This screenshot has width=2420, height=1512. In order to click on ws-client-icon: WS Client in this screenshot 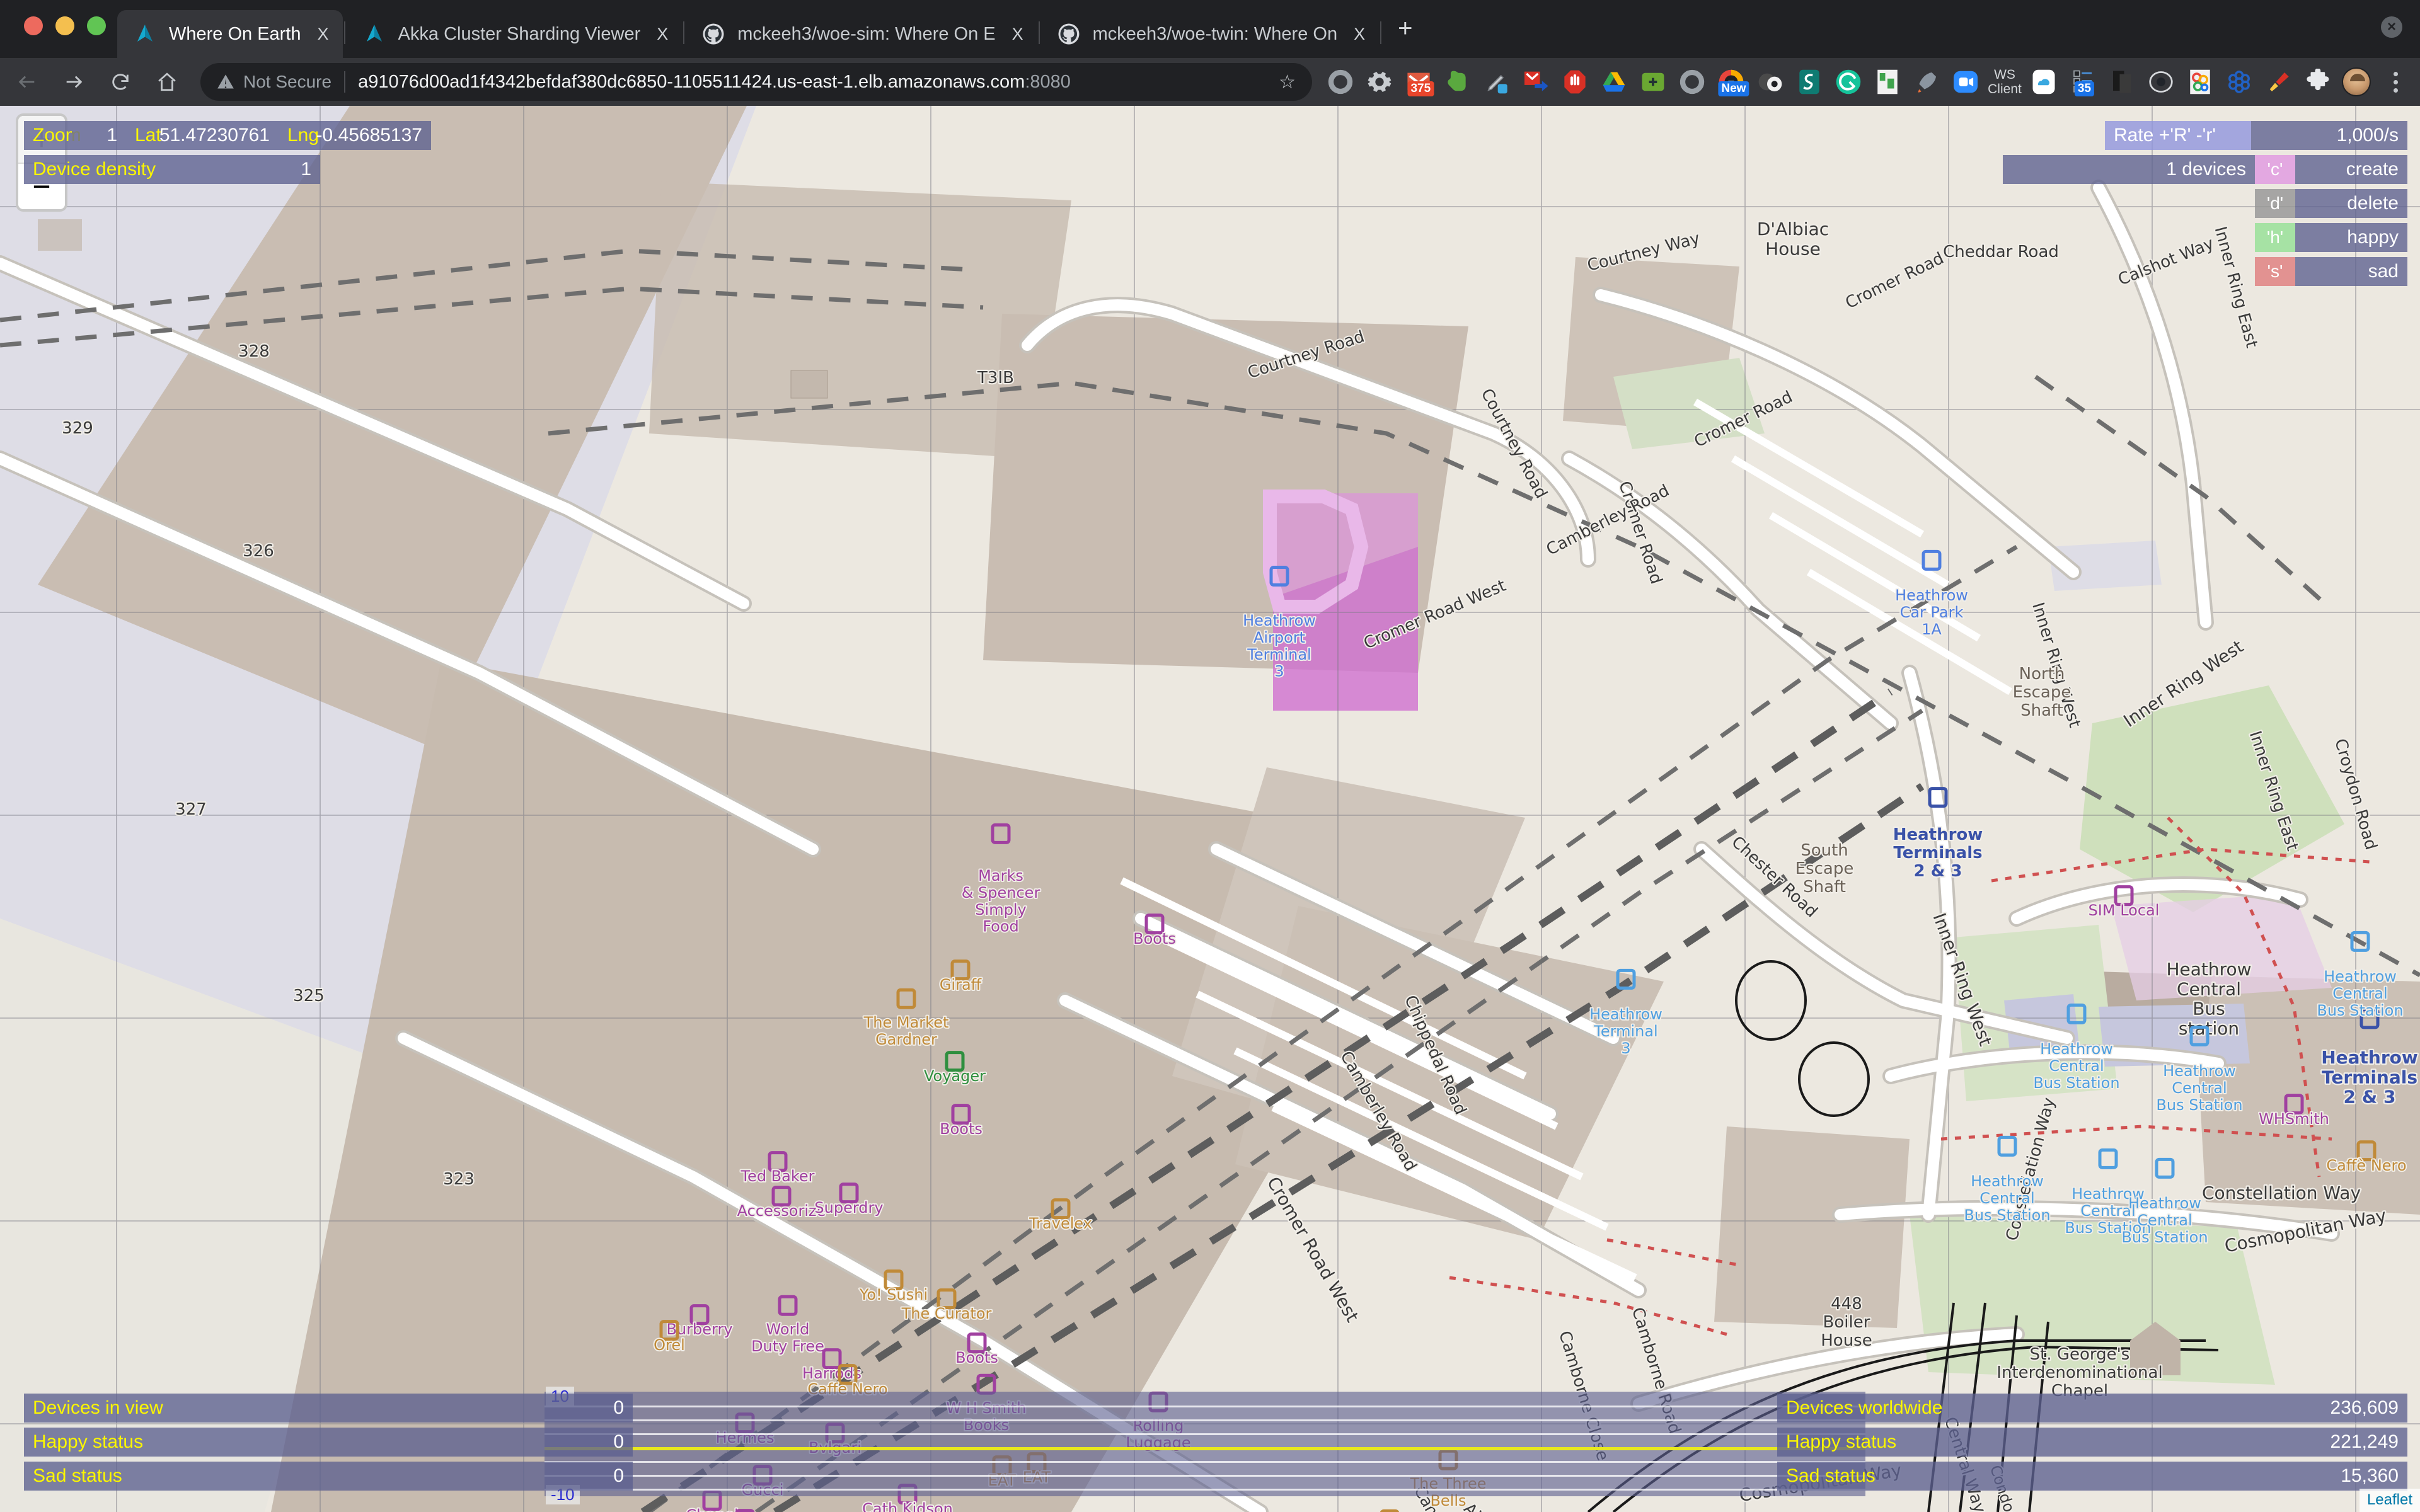, I will do `click(2005, 81)`.